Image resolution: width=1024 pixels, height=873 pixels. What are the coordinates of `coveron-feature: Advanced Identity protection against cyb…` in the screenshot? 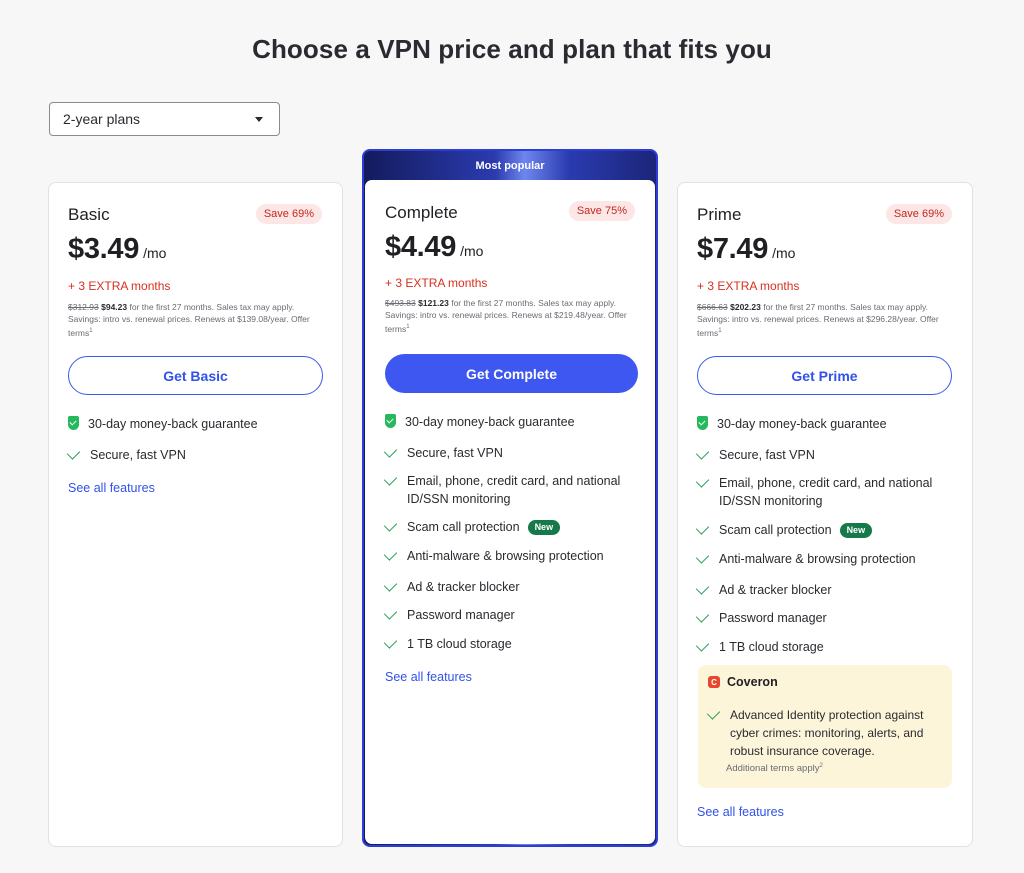 It's located at (824, 733).